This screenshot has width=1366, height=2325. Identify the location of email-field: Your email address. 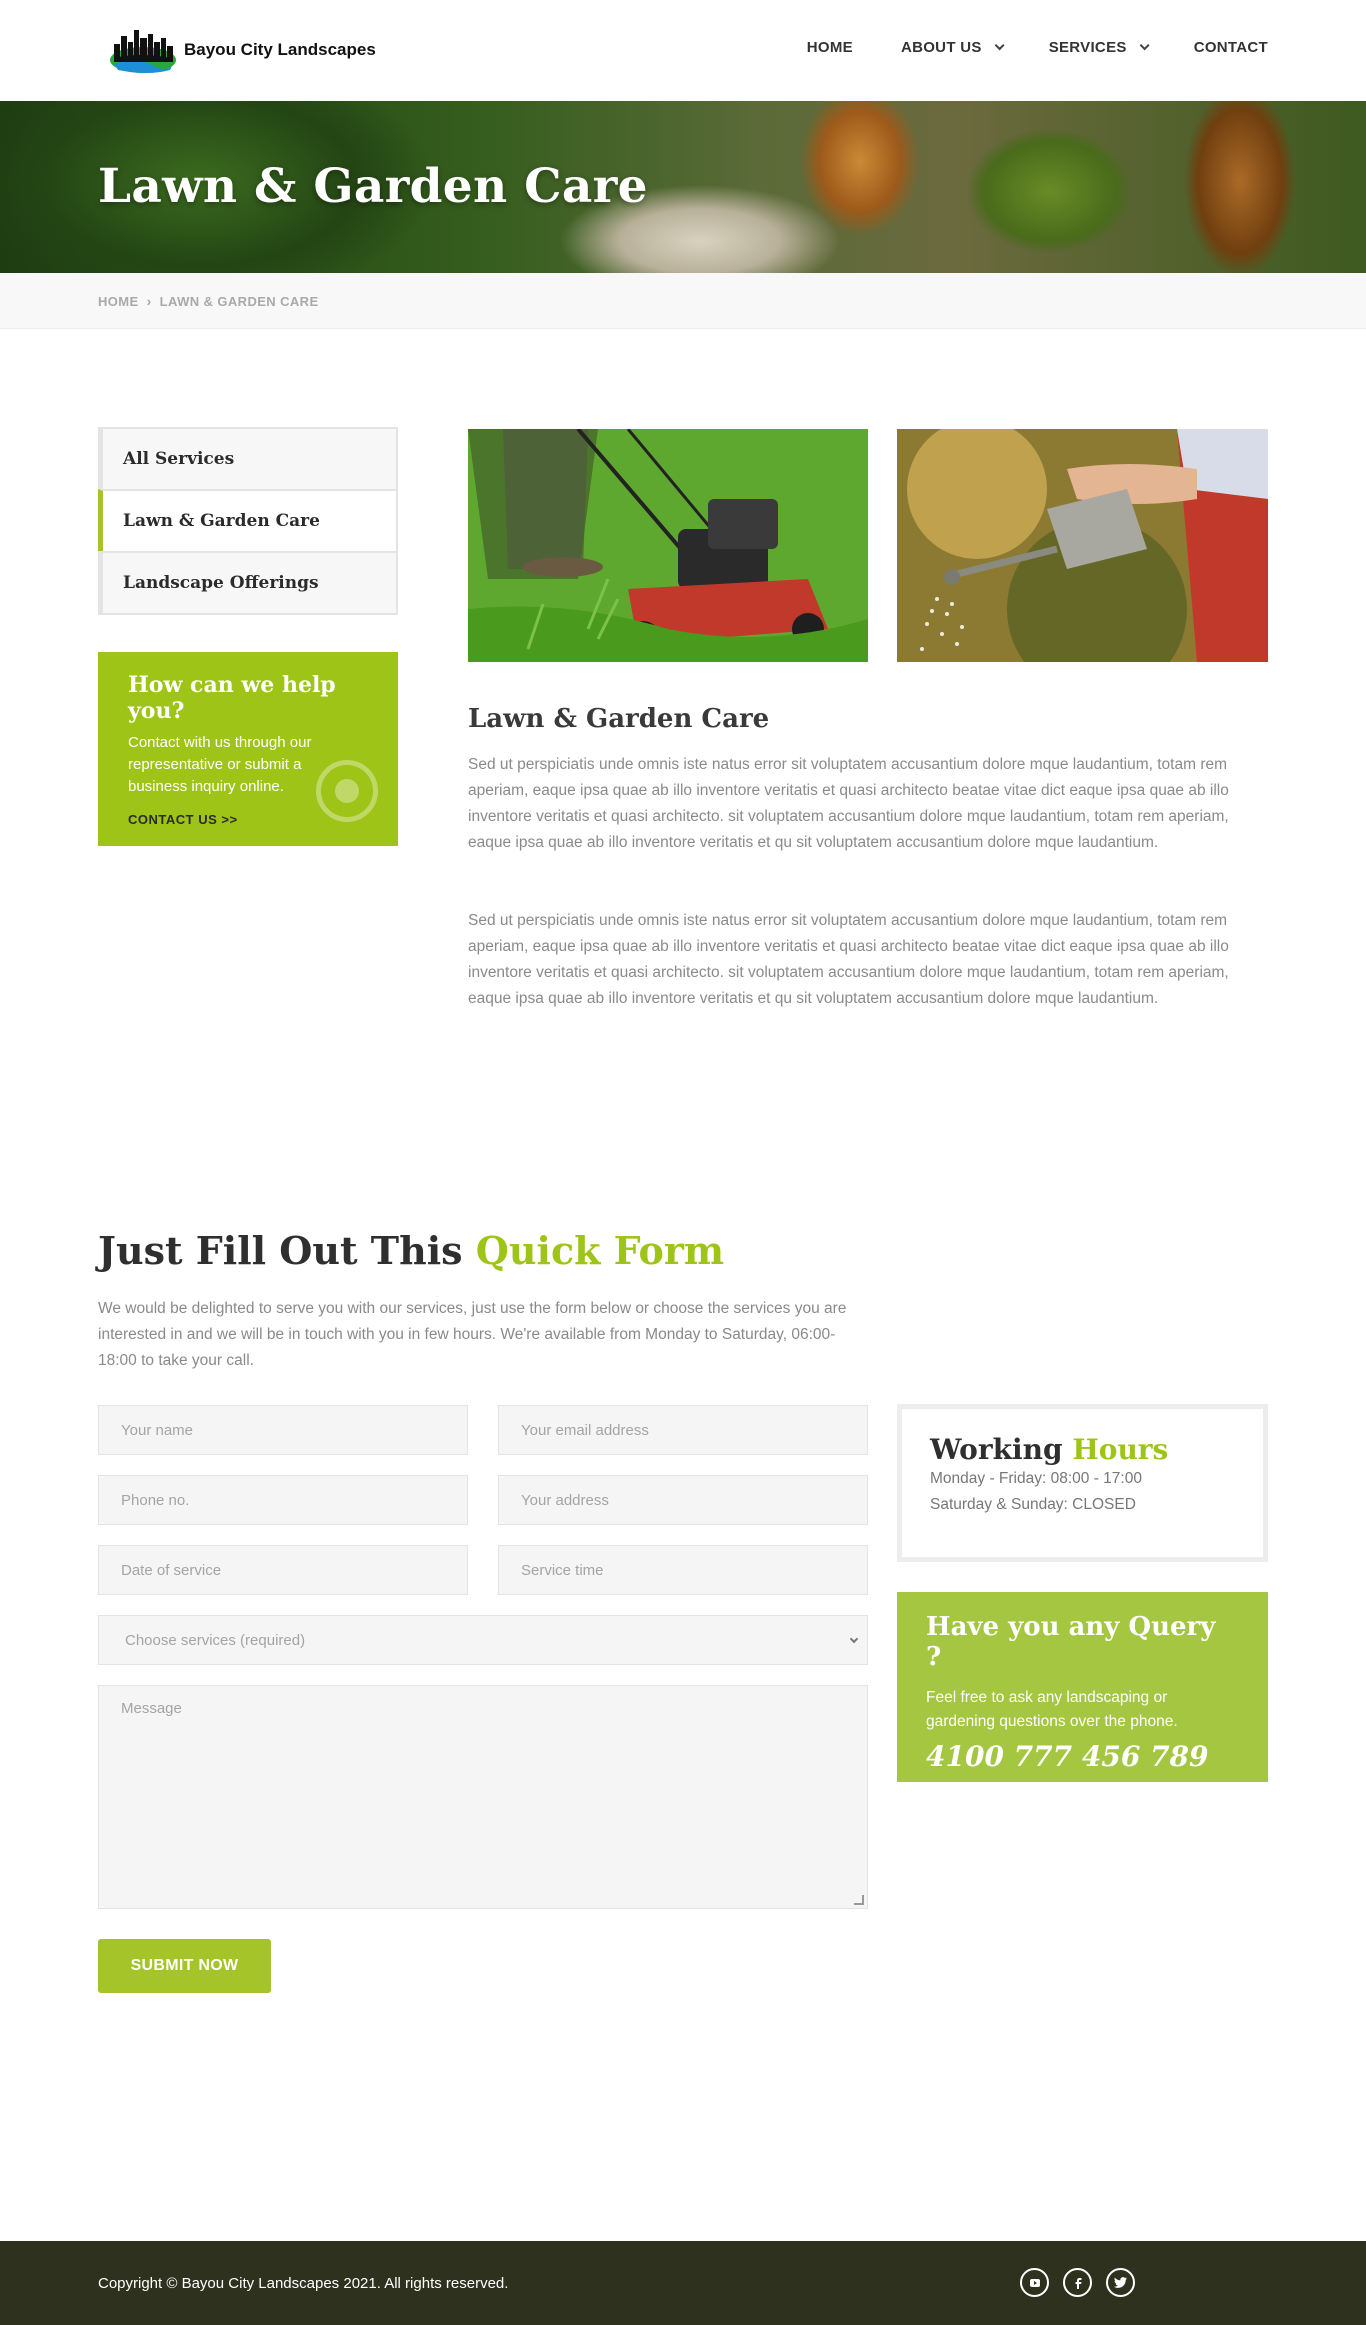
(683, 1430).